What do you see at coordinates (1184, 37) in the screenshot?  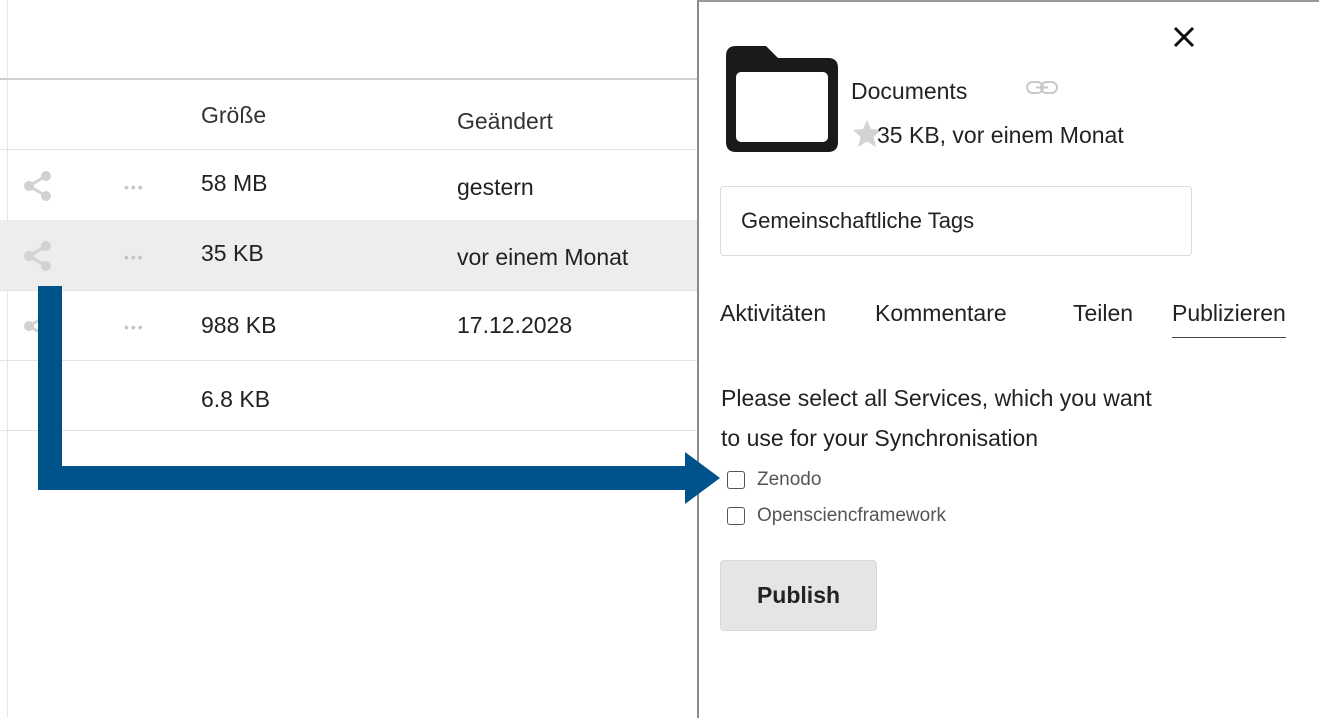 I see `close-icon` at bounding box center [1184, 37].